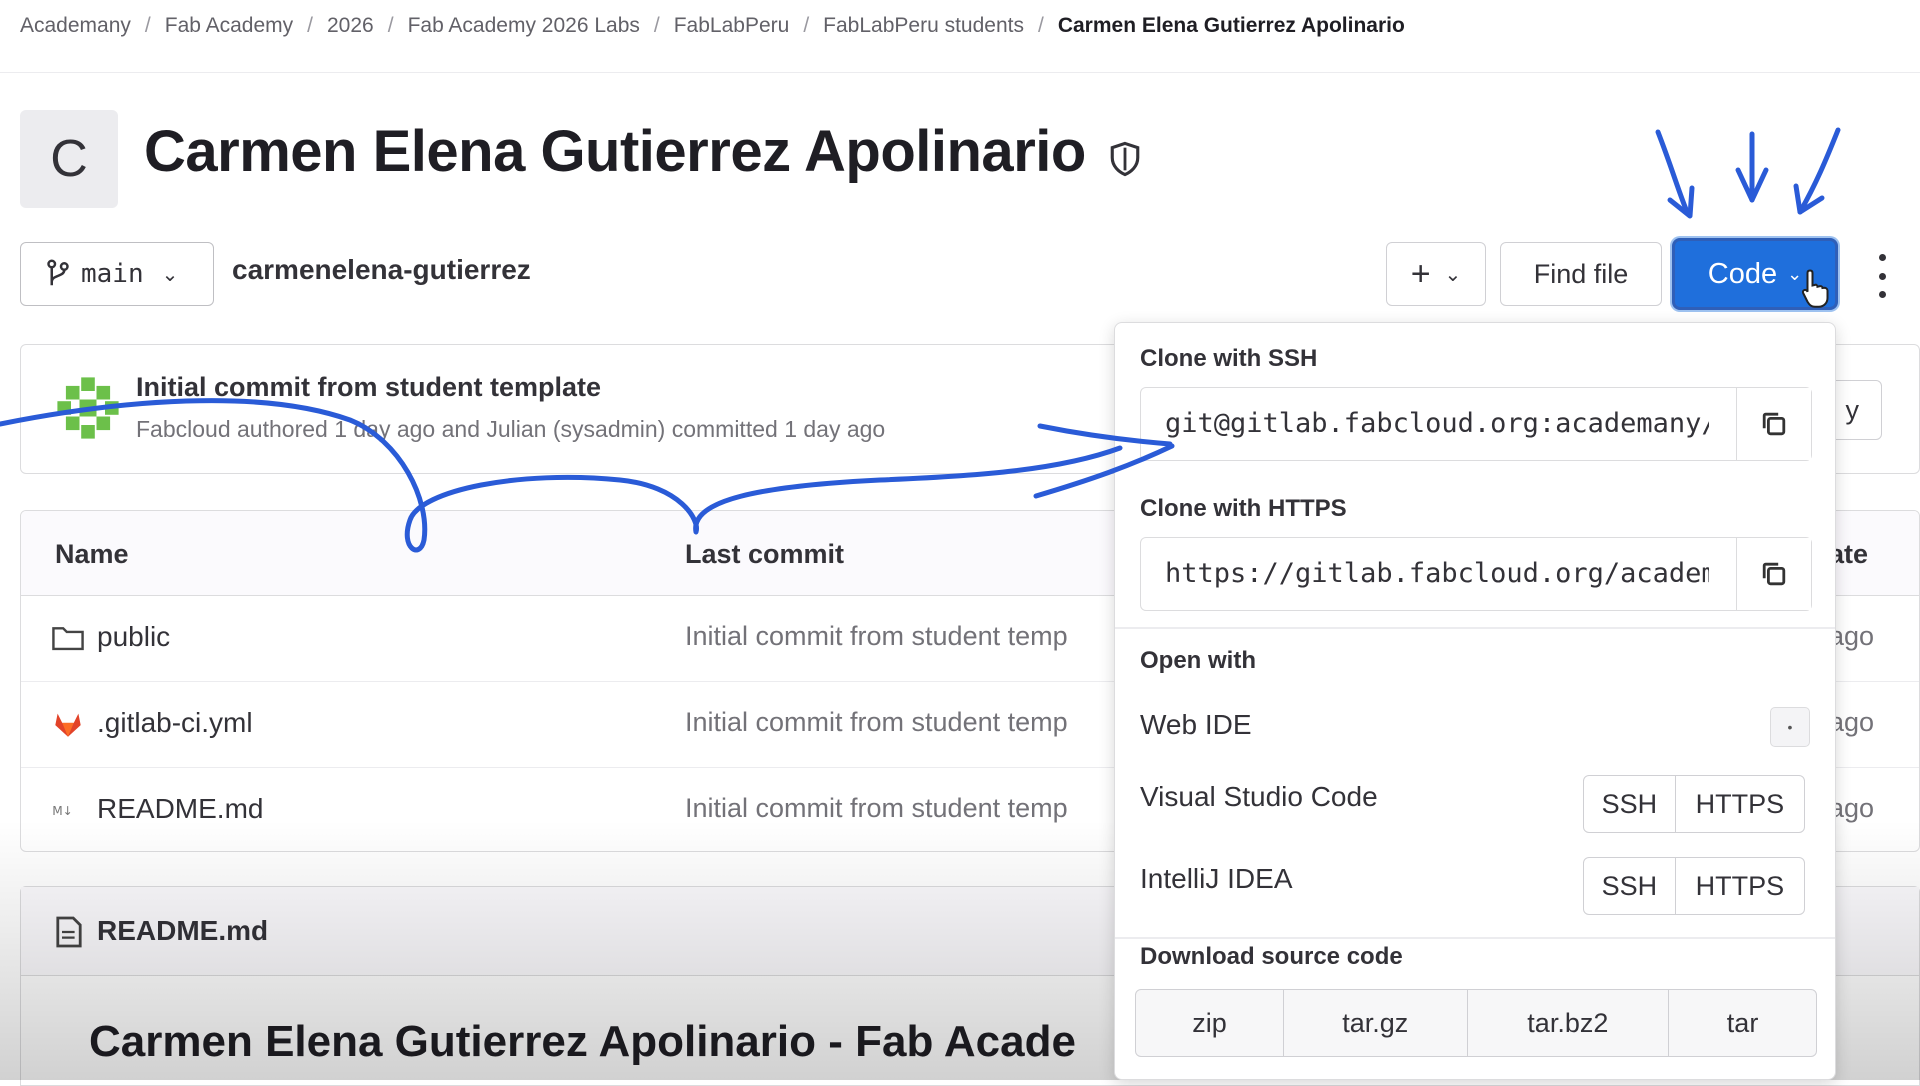  What do you see at coordinates (350, 26) in the screenshot?
I see `breadcrumb-item-2026: 2026` at bounding box center [350, 26].